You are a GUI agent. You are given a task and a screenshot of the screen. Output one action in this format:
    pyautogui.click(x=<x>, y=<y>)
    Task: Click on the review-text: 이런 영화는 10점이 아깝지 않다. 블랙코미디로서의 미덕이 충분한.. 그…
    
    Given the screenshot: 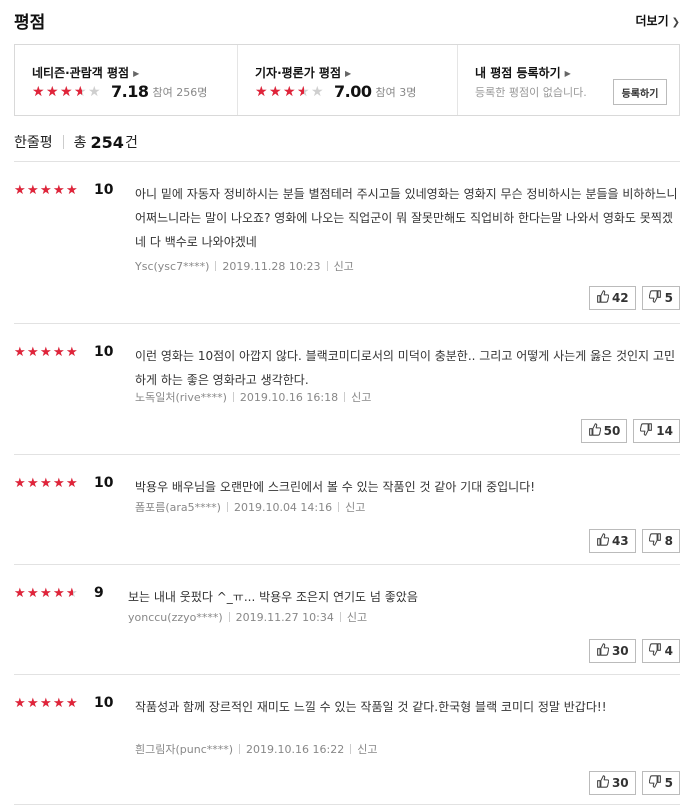 What is the action you would take?
    pyautogui.click(x=405, y=368)
    